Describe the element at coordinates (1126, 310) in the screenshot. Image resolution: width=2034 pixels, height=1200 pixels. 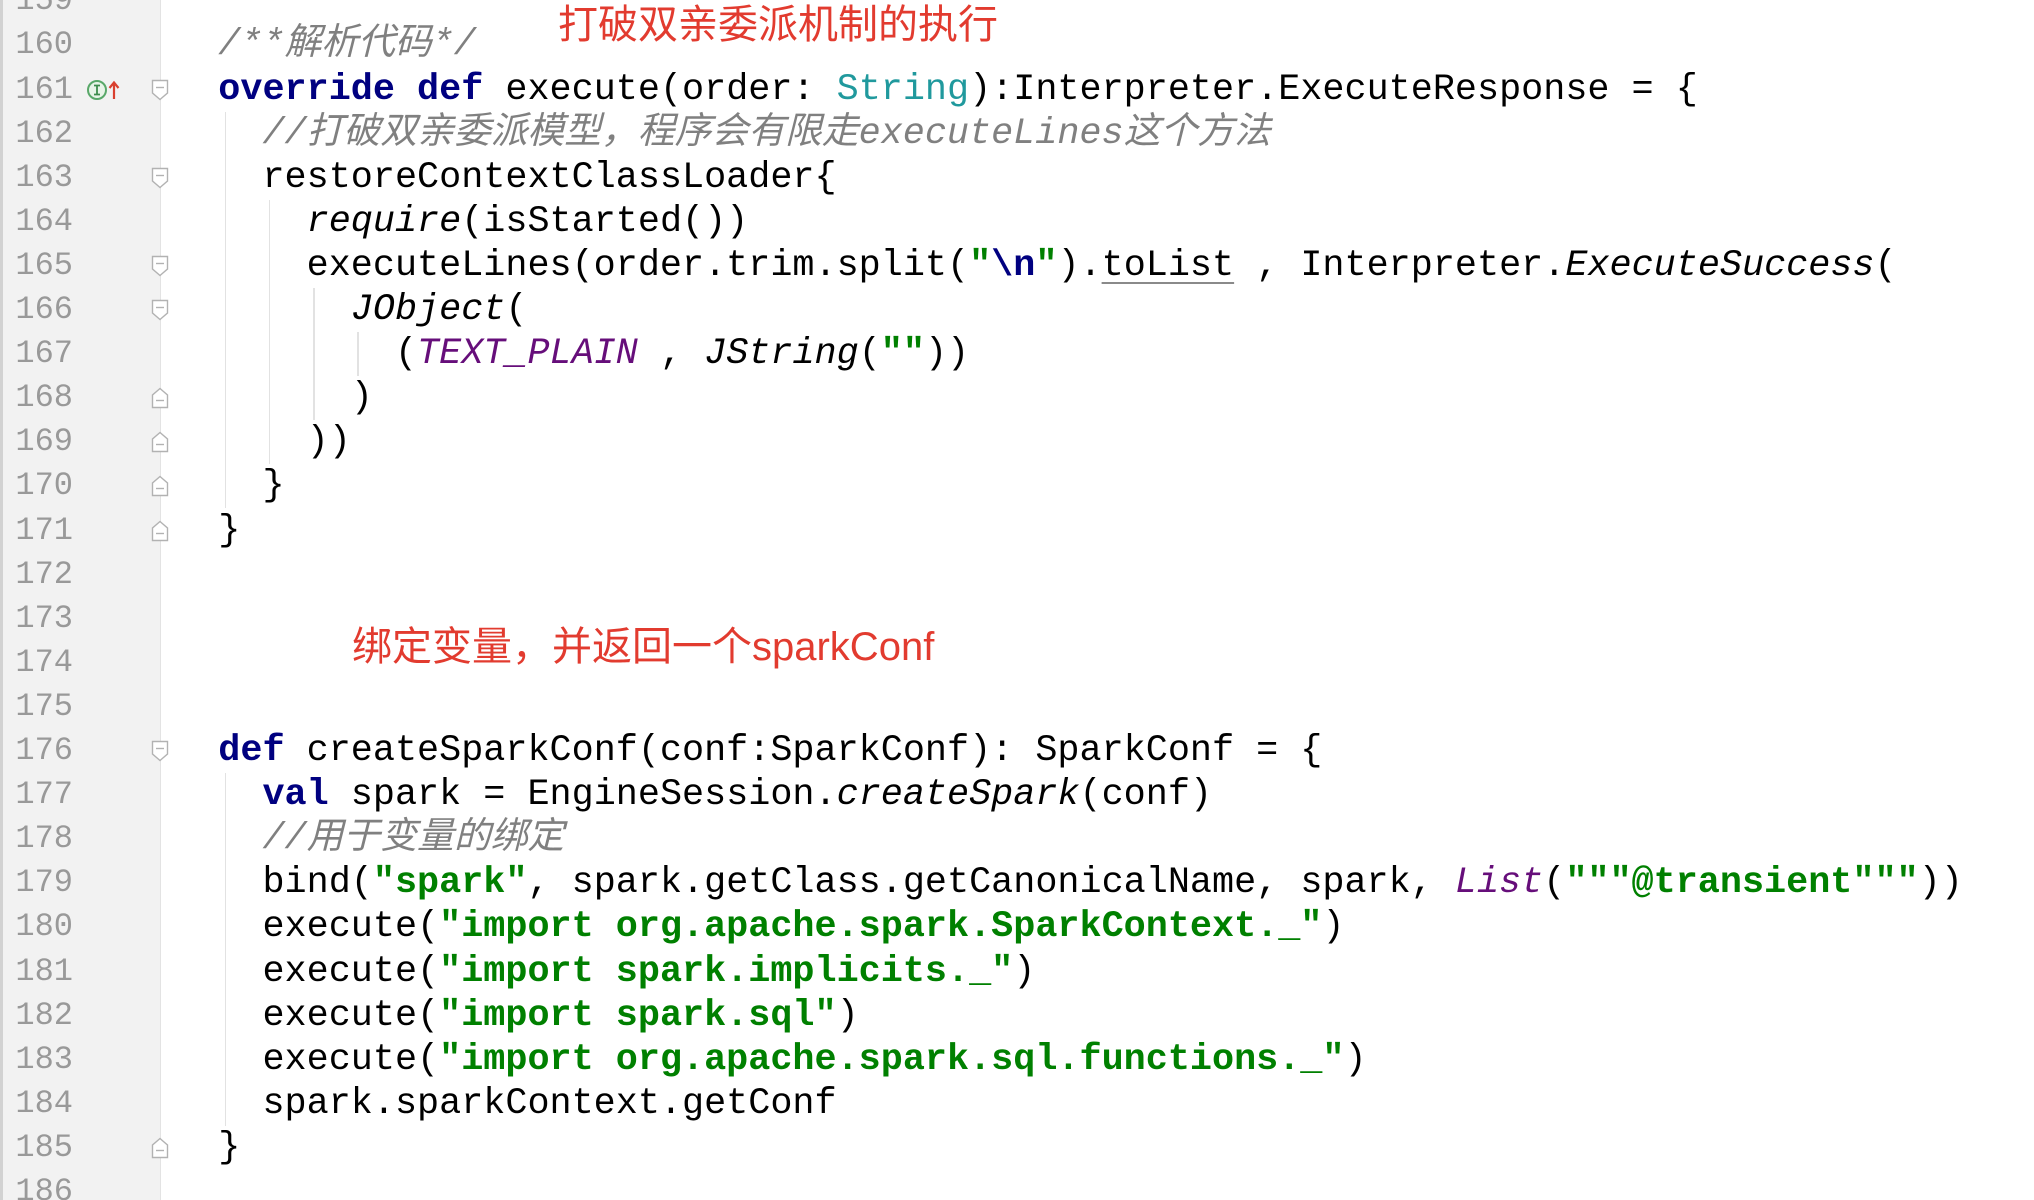
I see `code-line: JObject(` at that location.